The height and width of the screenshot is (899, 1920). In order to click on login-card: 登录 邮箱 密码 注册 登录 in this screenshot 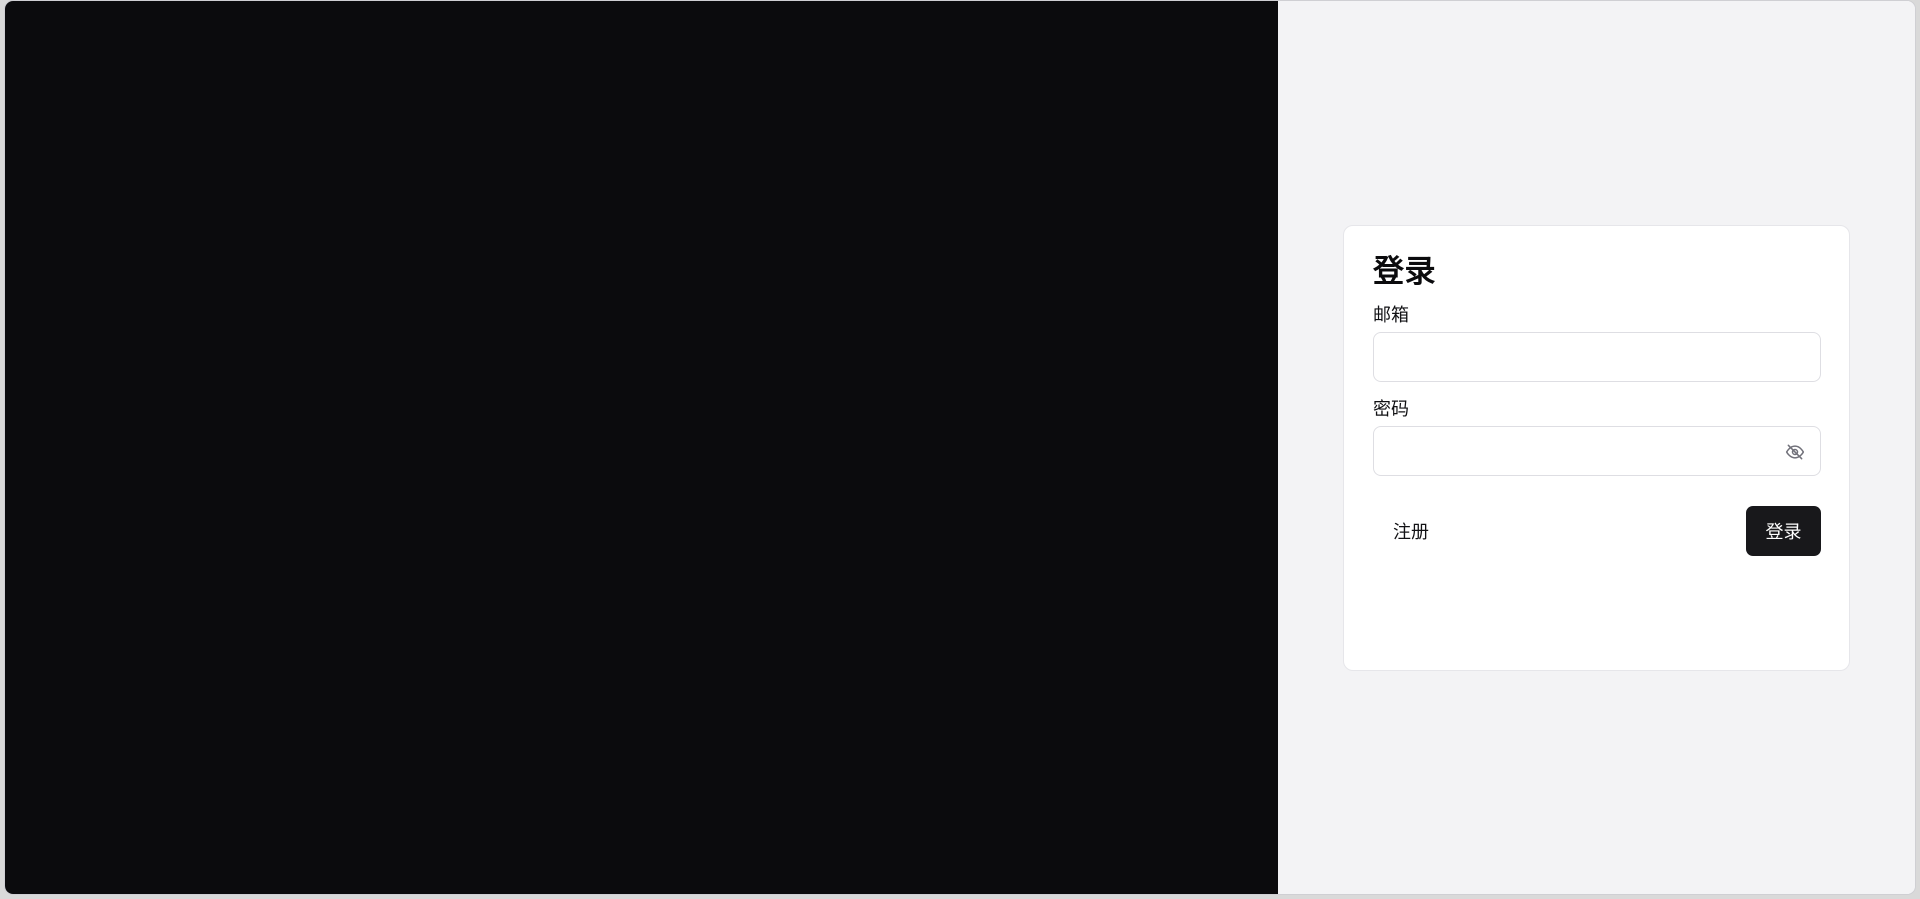, I will do `click(1596, 448)`.